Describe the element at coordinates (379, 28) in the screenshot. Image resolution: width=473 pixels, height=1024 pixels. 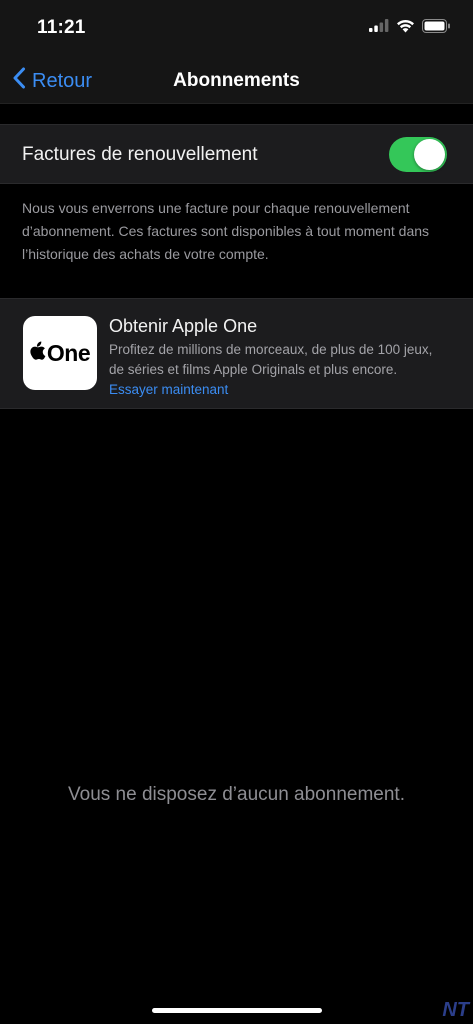
I see `signal-icon` at that location.